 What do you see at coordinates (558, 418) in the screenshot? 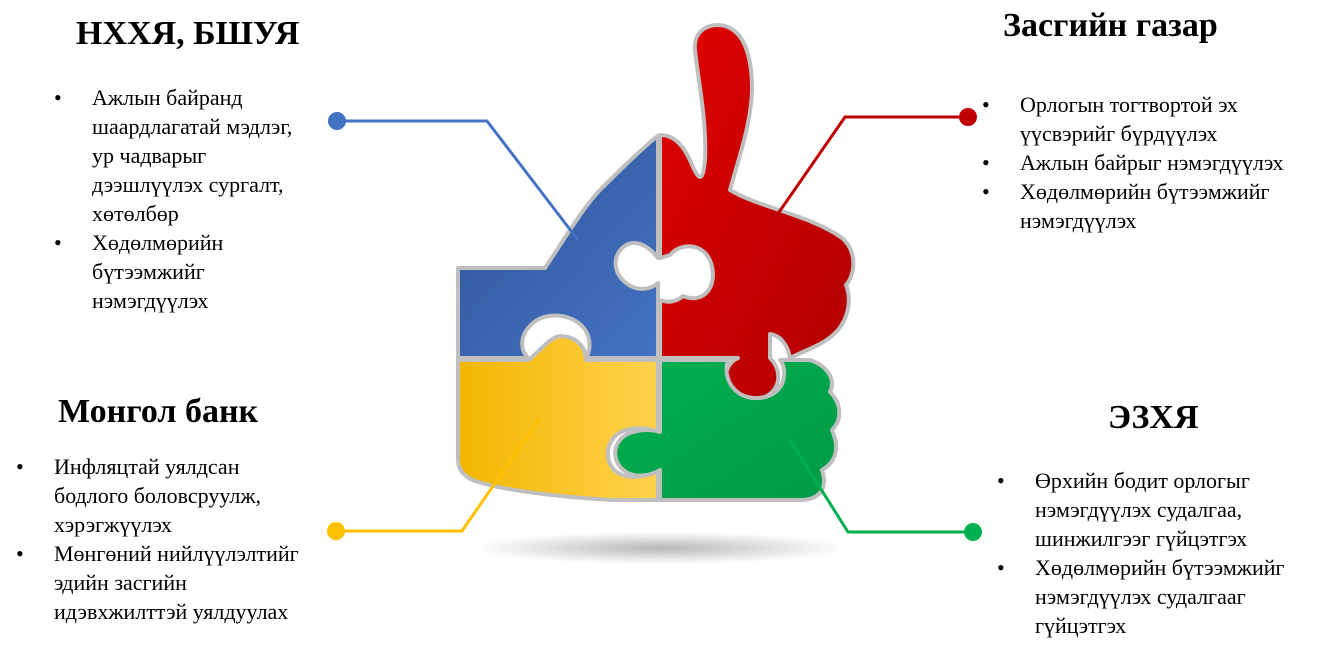
I see `puzzle-piece-yellow` at bounding box center [558, 418].